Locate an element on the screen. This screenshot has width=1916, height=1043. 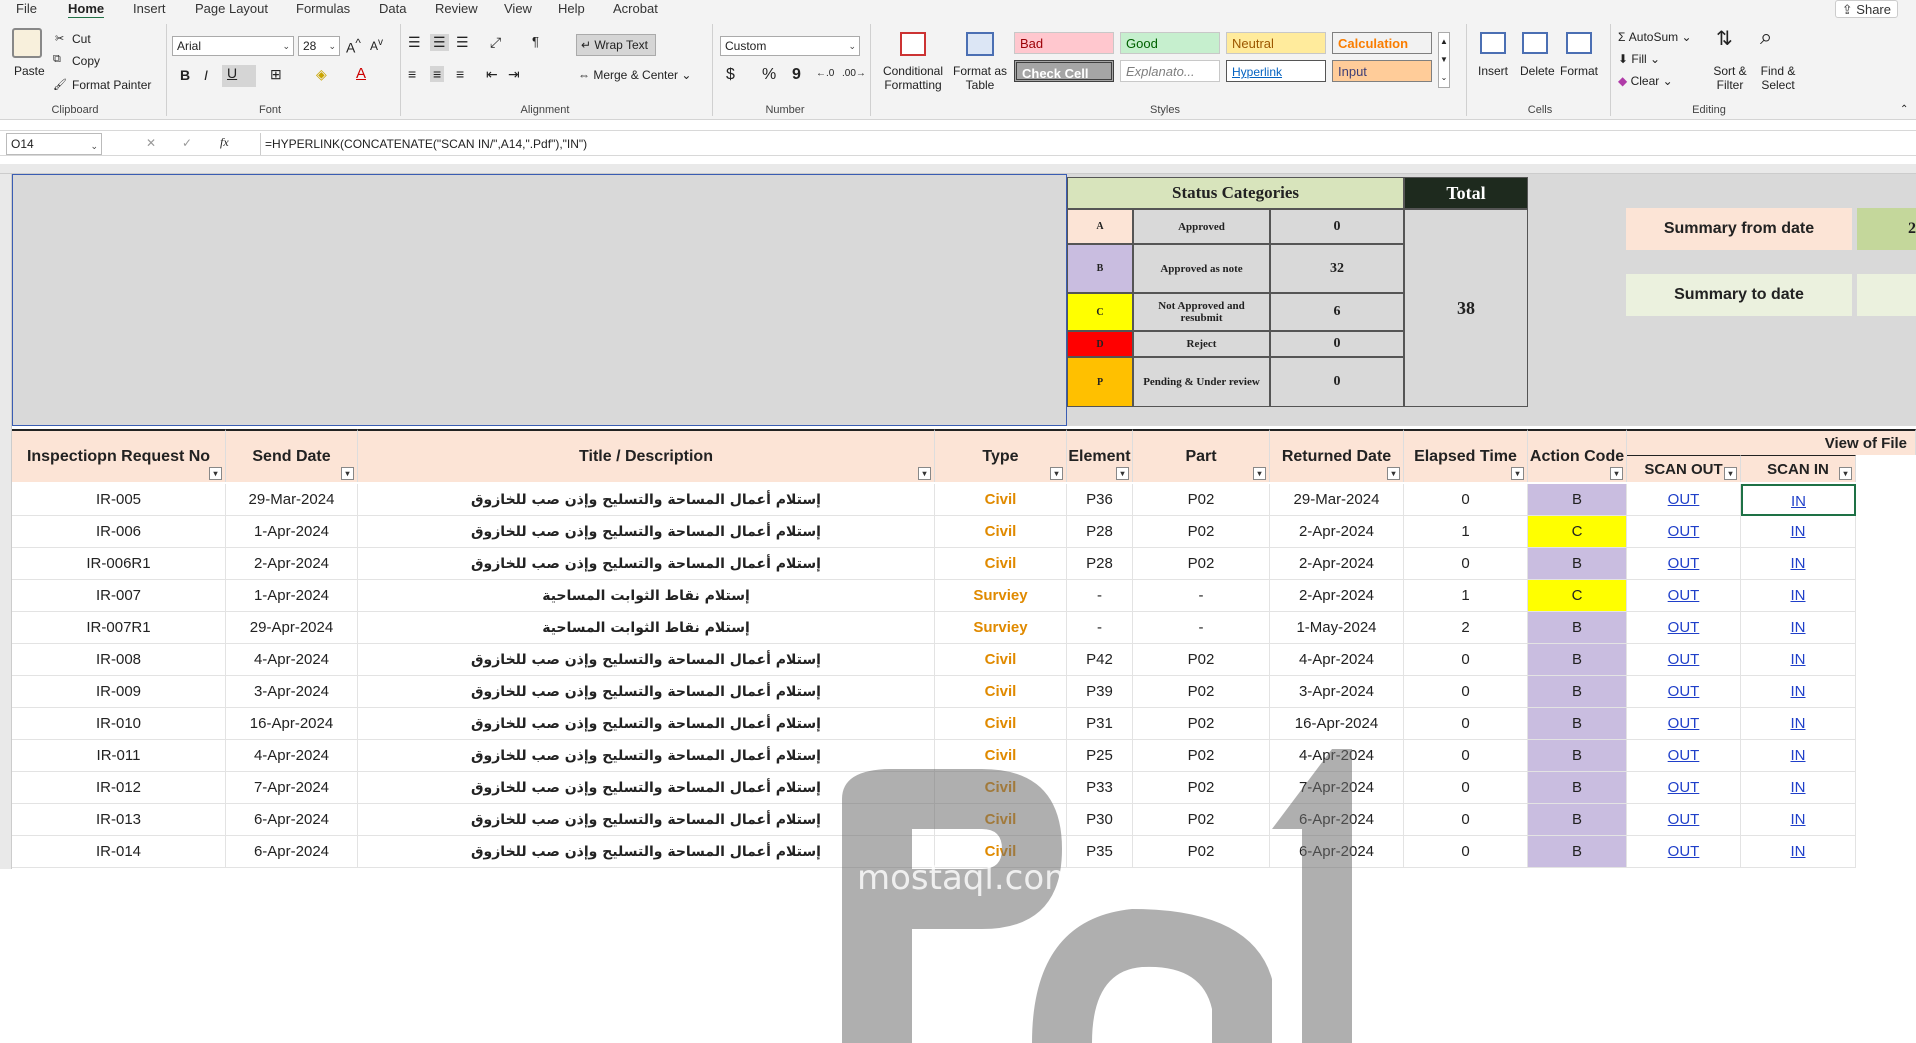
col-returned-date-cell: 4-Apr-2024 is located at coordinates (1337, 756).